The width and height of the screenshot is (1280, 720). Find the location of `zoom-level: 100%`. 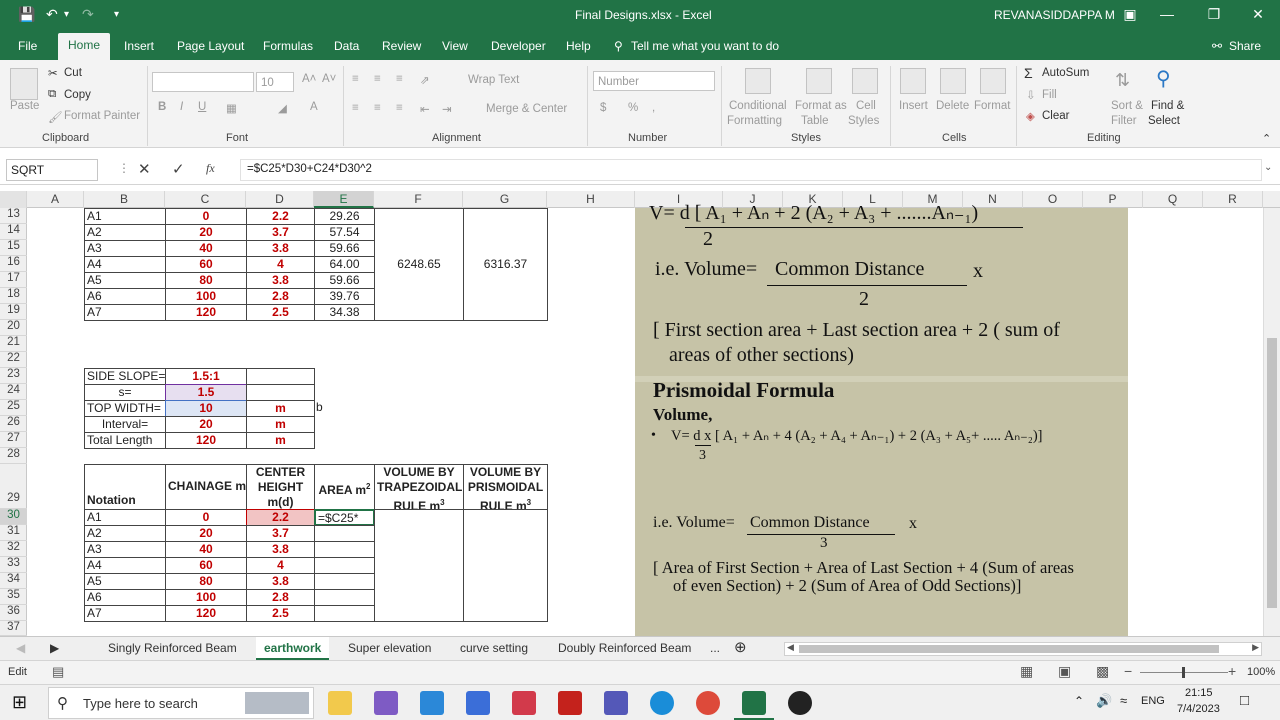

zoom-level: 100% is located at coordinates (1261, 672).